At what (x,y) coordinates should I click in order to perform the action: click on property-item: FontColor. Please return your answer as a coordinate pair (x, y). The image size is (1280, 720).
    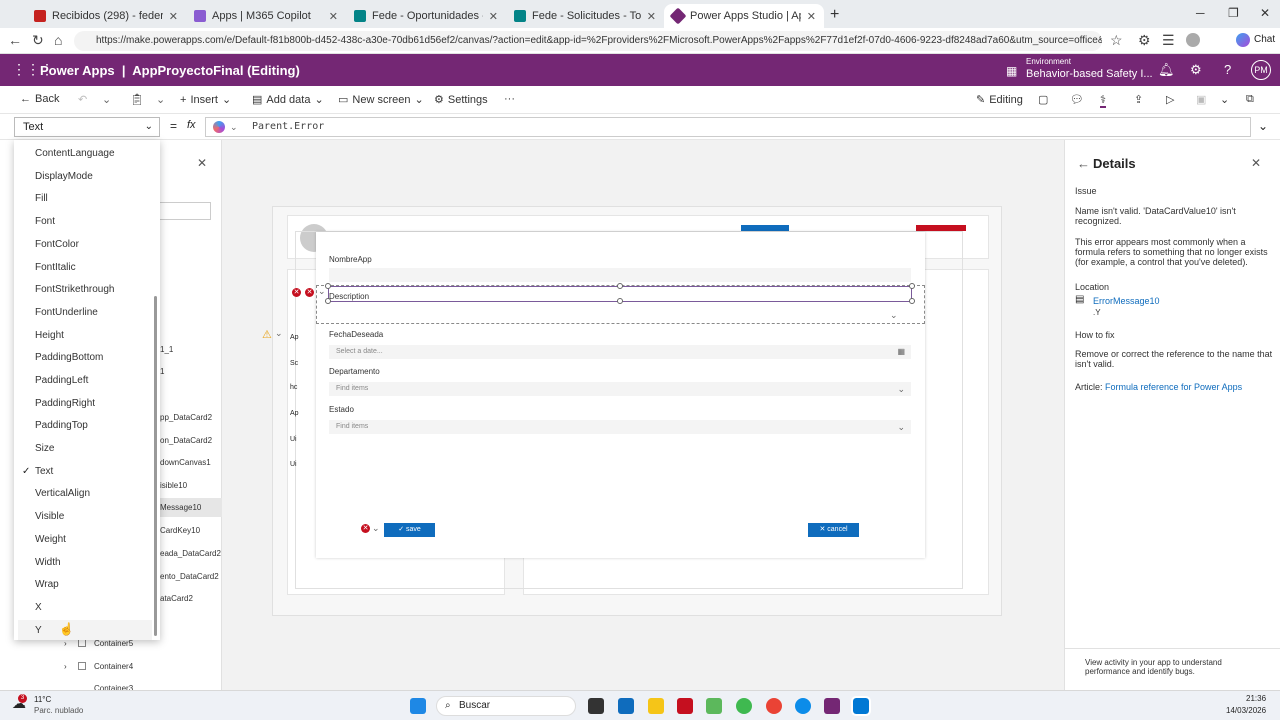
    Looking at the image, I should click on (57, 244).